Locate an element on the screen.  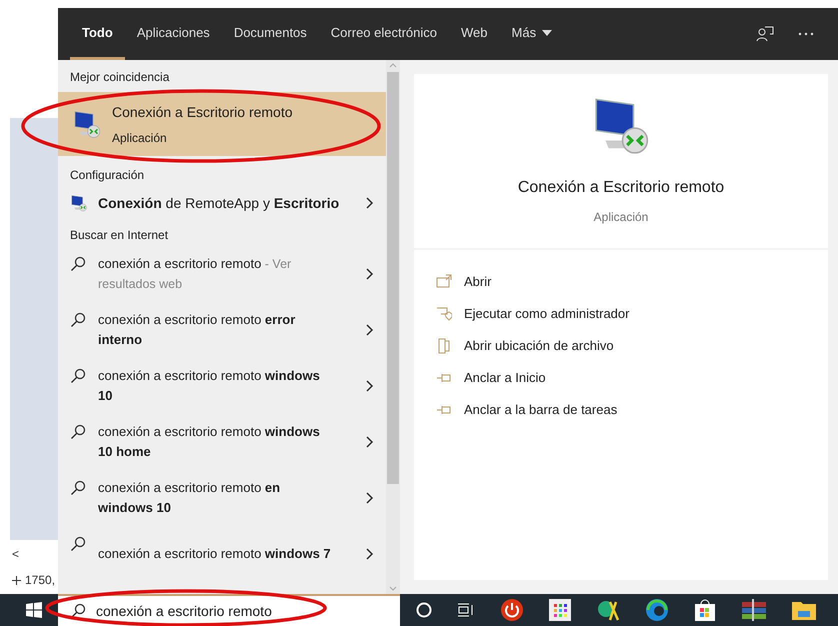
web-suggestion: conexión a escritorio remoto windows 7 is located at coordinates (222, 554).